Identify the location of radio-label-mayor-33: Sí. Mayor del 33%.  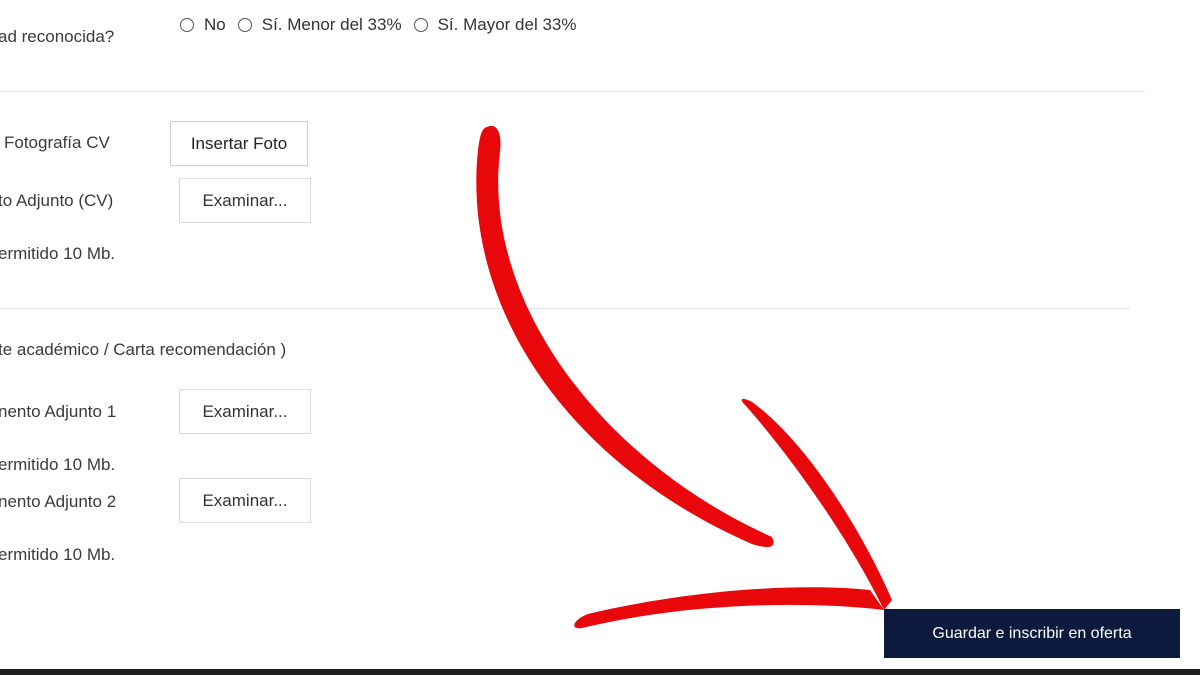
(507, 24).